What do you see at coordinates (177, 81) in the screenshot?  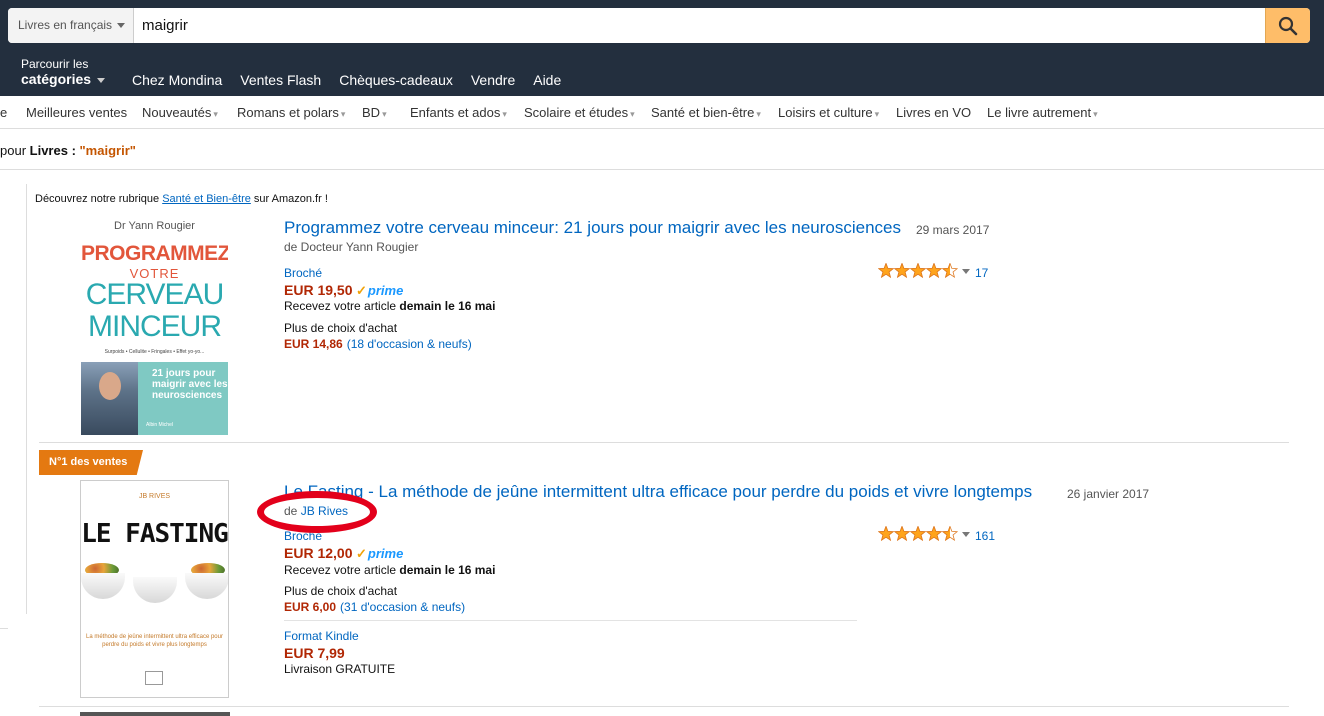 I see `nav-chez-mondina: Chez Mondina` at bounding box center [177, 81].